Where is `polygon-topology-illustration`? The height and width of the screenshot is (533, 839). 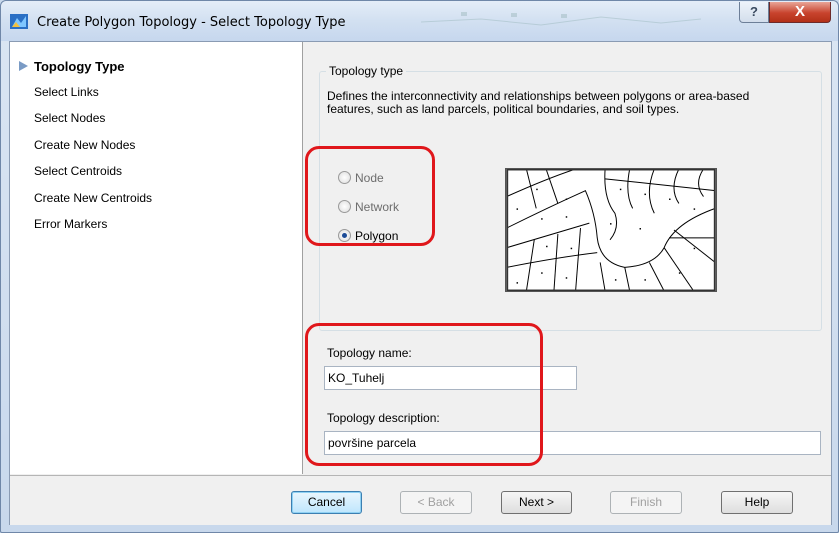
polygon-topology-illustration is located at coordinates (611, 230).